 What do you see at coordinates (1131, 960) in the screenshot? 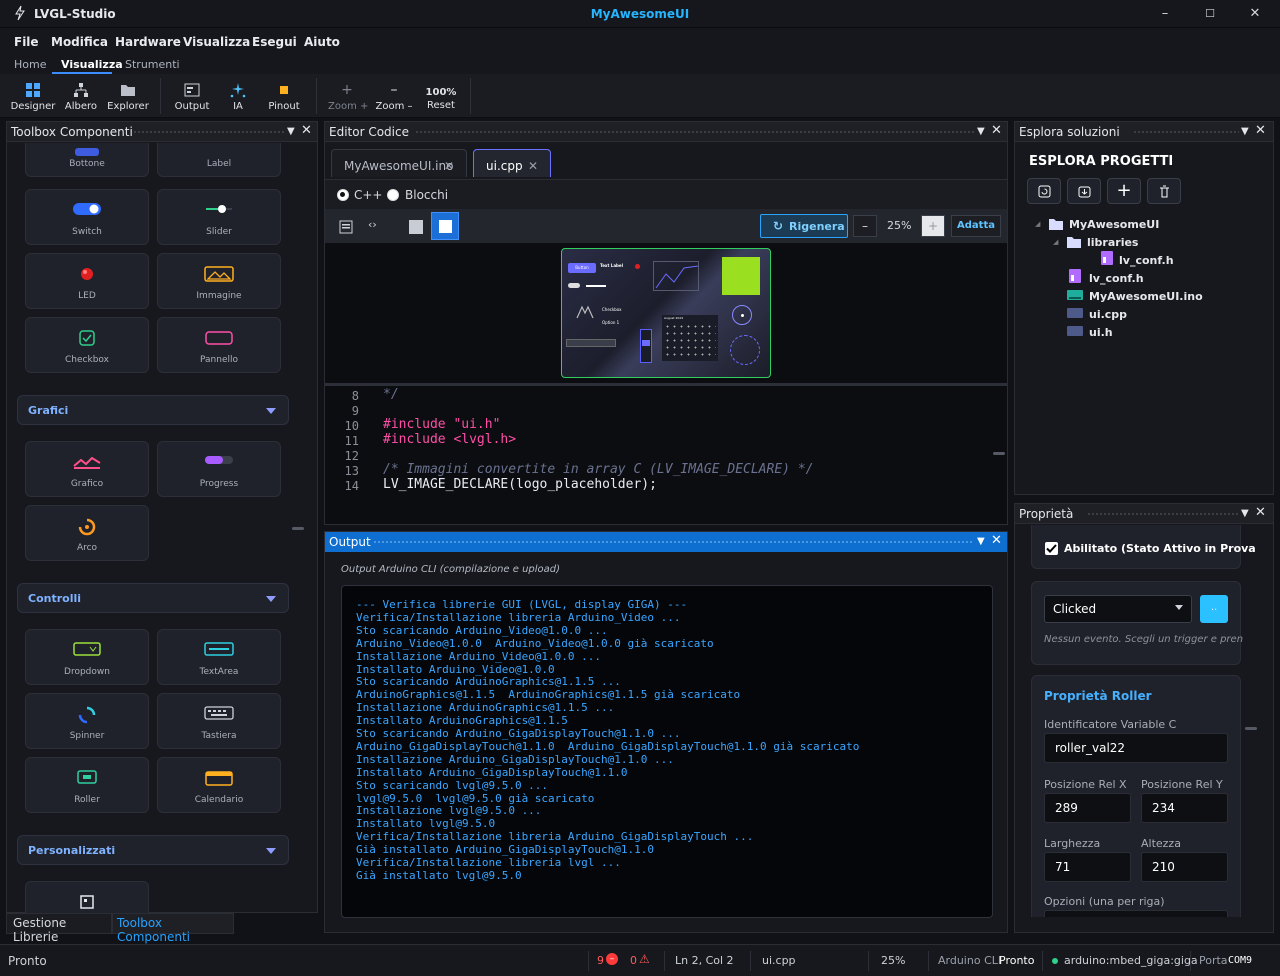
I see `board-name: arduino:mbed_giga:giga` at bounding box center [1131, 960].